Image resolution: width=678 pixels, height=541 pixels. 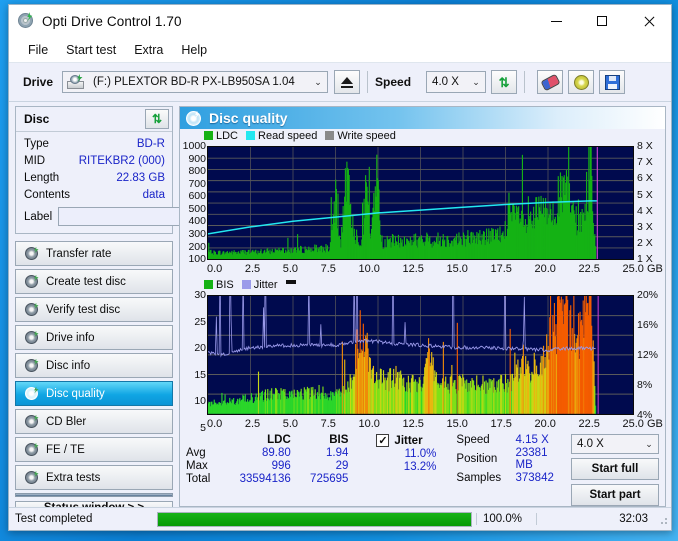 I want to click on maximize-button, so click(x=602, y=21).